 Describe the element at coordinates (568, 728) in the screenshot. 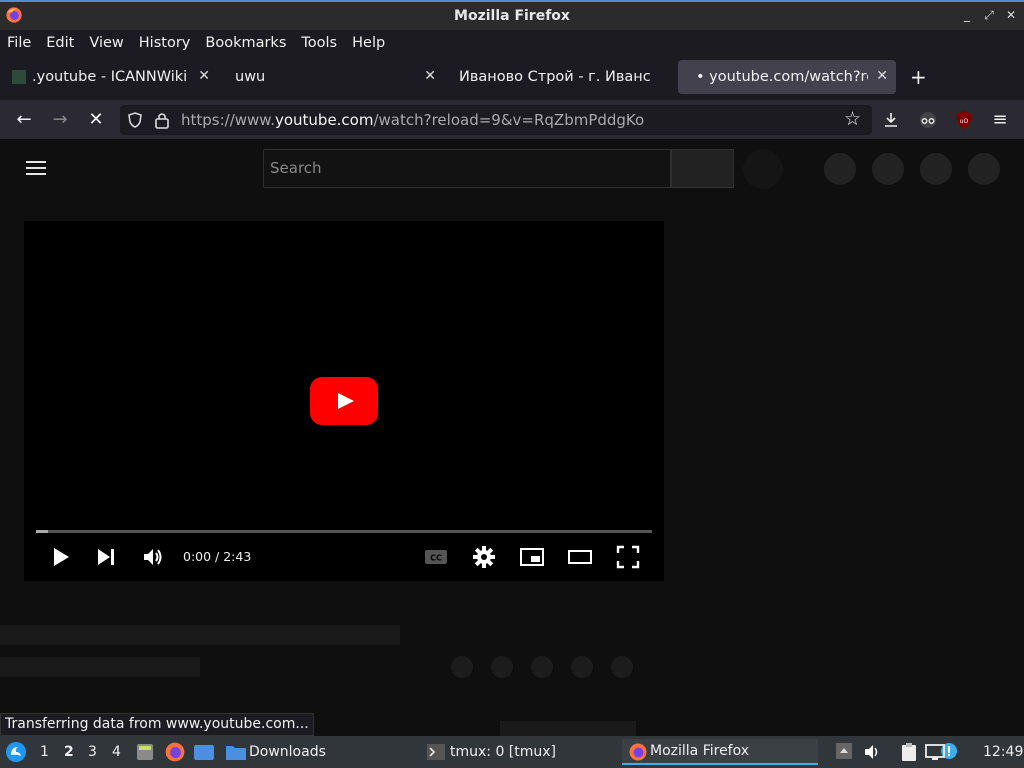

I see `content-skeleton` at that location.